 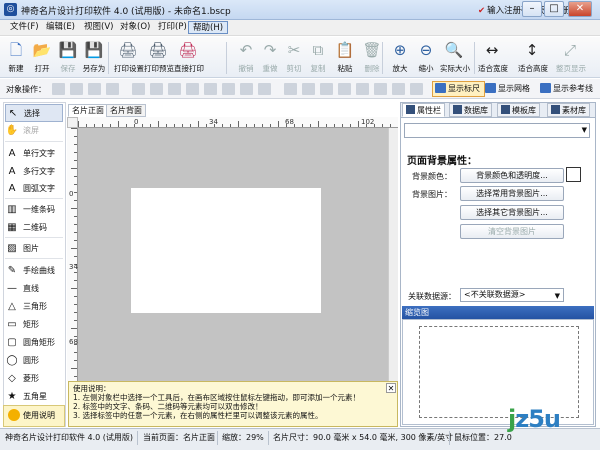 I want to click on object-selector: ▼, so click(x=497, y=130).